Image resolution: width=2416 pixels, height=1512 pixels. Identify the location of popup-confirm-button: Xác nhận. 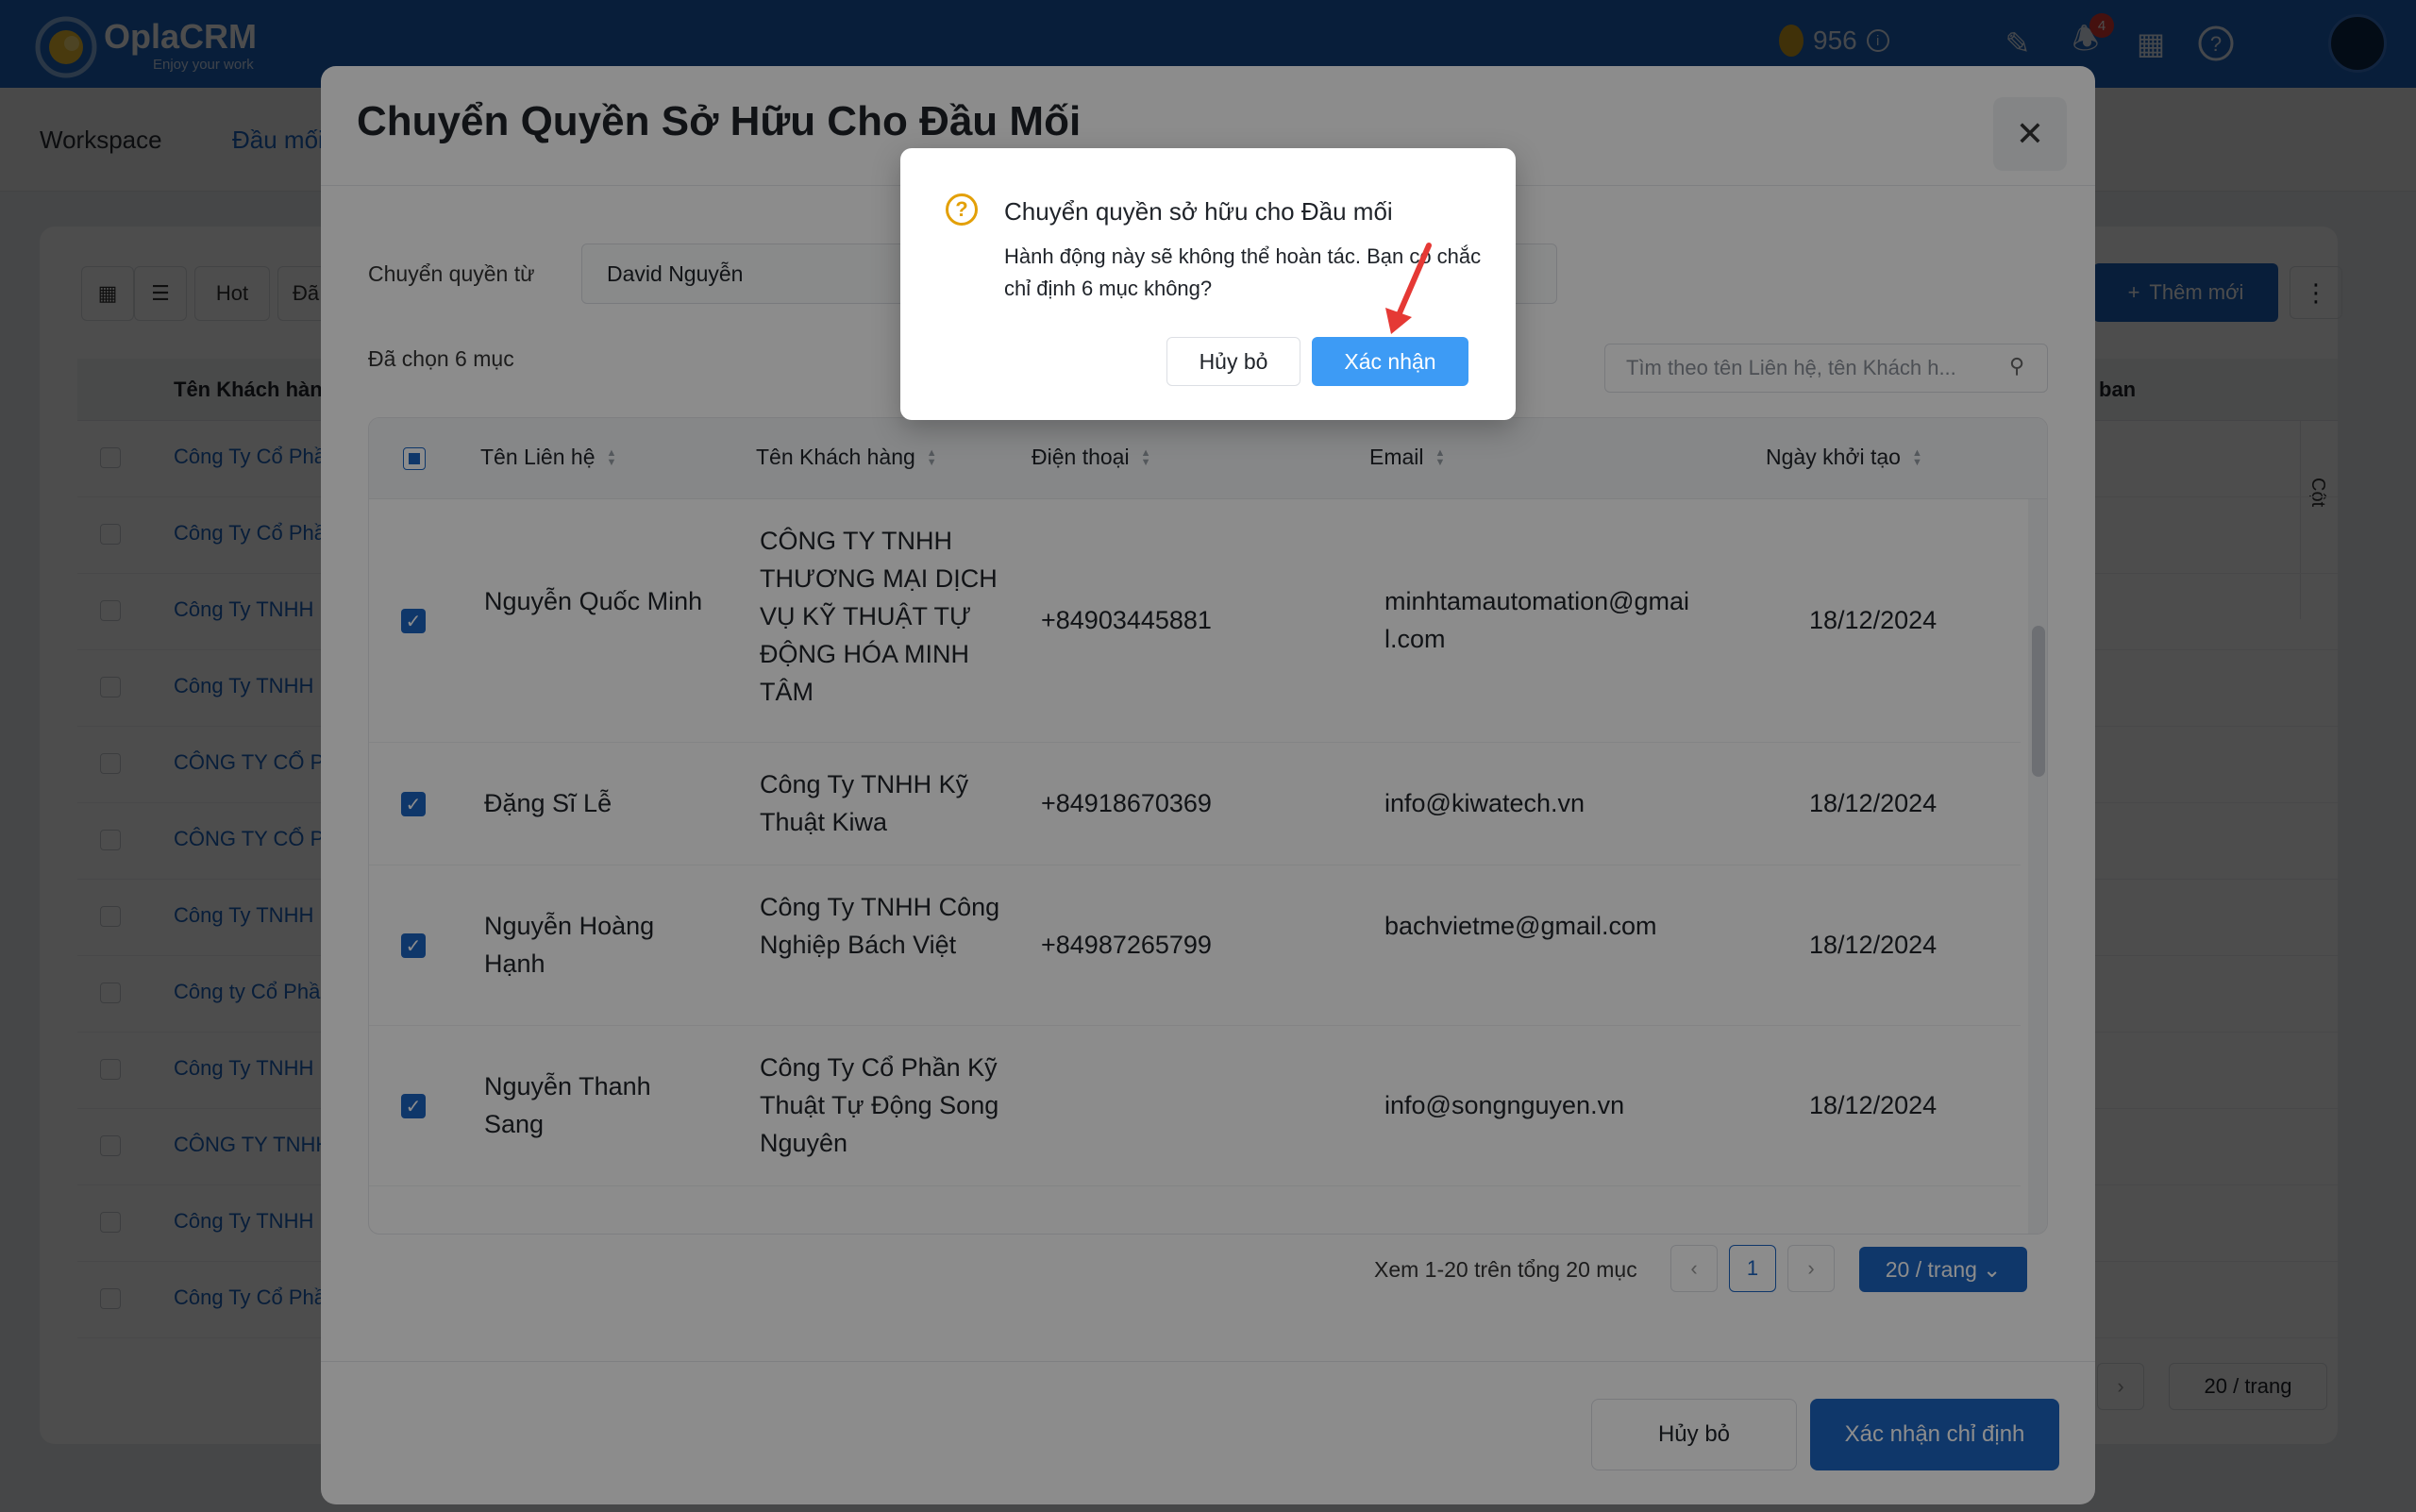
(1390, 361).